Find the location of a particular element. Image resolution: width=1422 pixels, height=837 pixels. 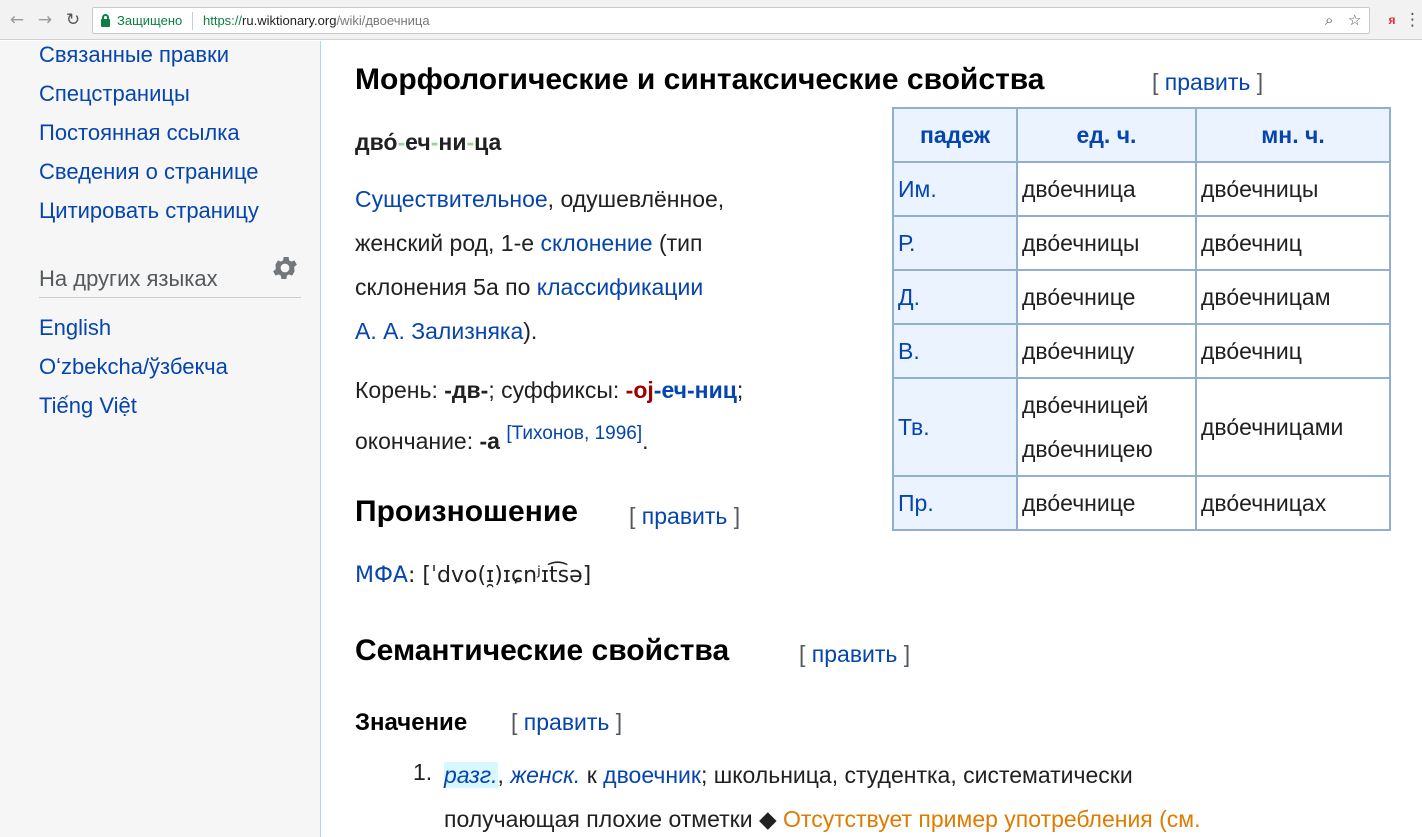

def-text: ; школьница, студентка, систематически is located at coordinates (916, 775).